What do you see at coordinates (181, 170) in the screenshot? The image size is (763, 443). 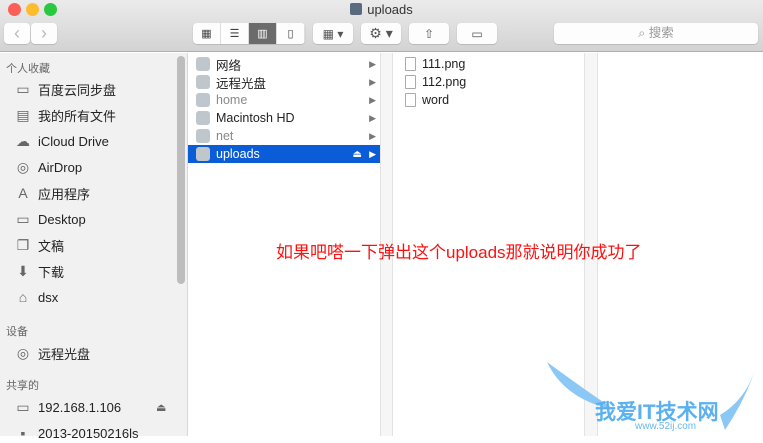 I see `sidebar-scrollbar` at bounding box center [181, 170].